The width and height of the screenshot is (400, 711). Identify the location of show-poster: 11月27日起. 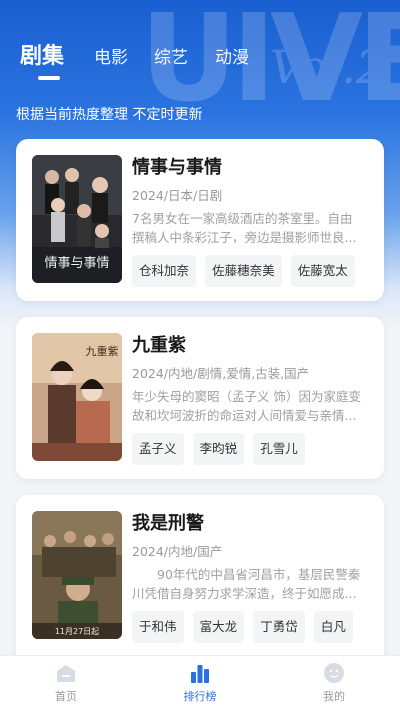
(77, 575).